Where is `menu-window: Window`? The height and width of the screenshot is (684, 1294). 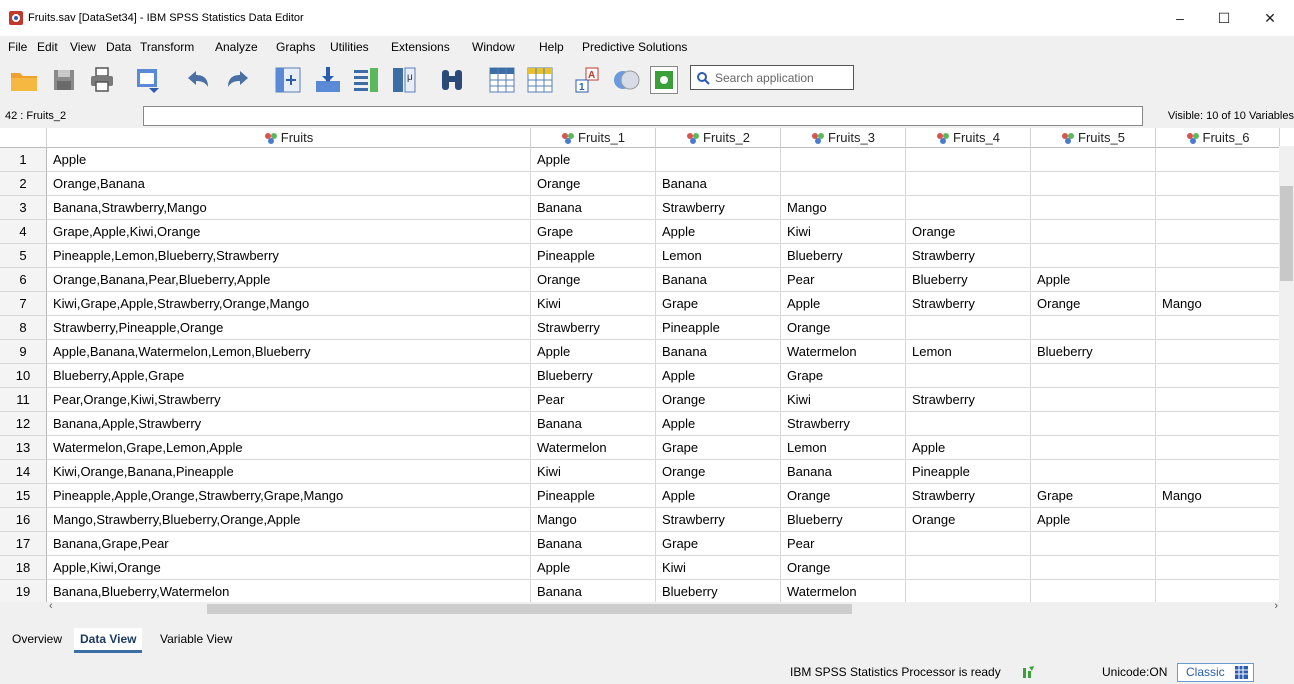
menu-window: Window is located at coordinates (493, 47).